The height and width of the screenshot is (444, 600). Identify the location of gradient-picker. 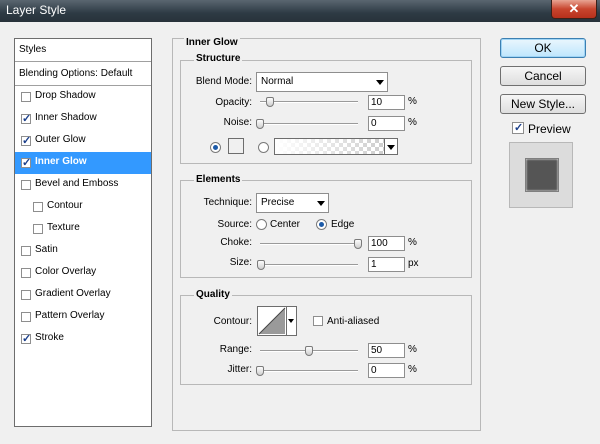
(336, 146).